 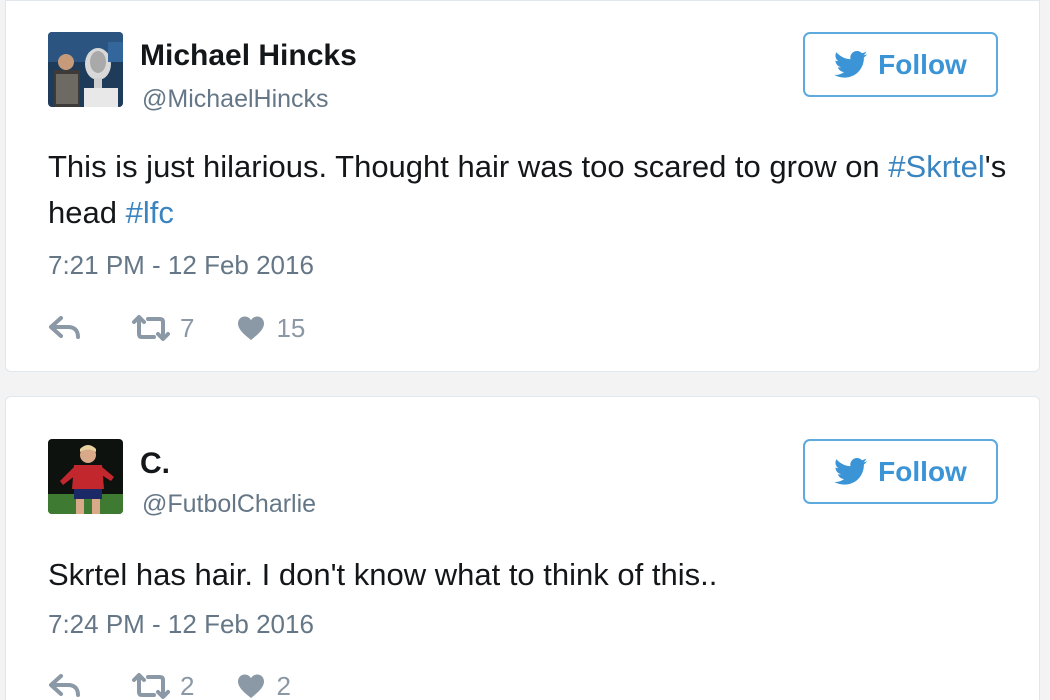 What do you see at coordinates (187, 327) in the screenshot?
I see `retweet-count: 7` at bounding box center [187, 327].